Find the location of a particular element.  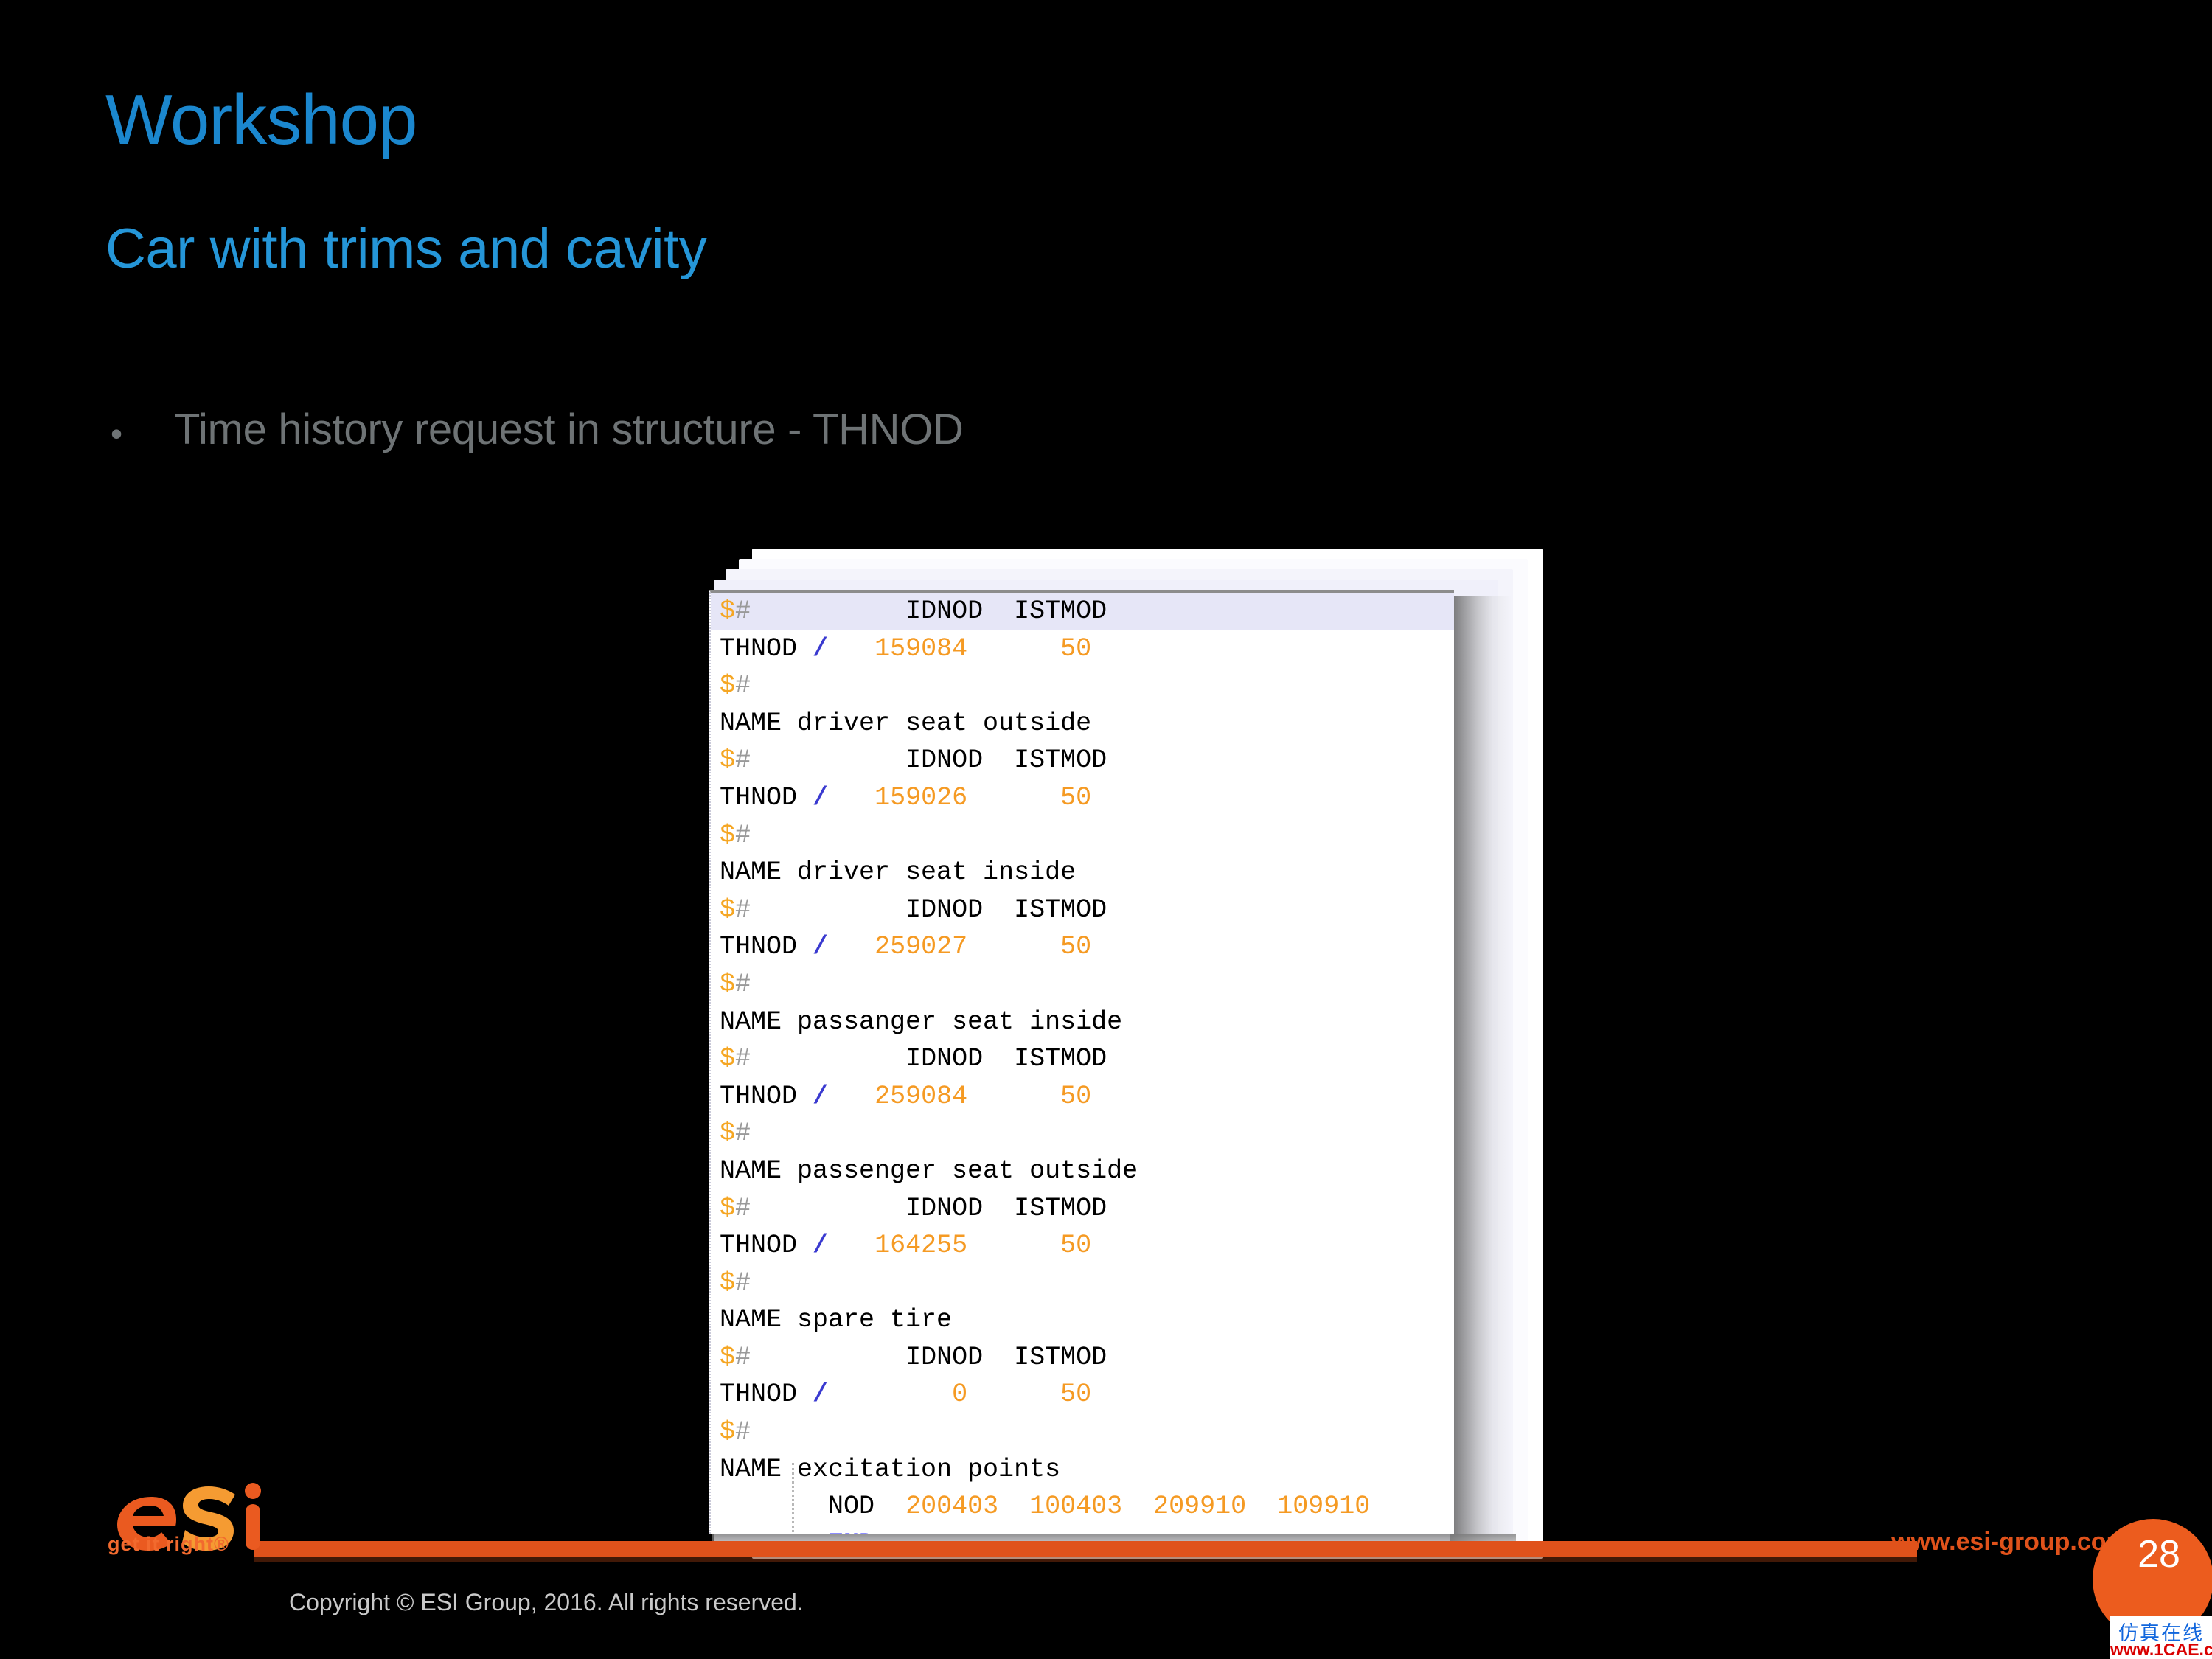

page-number-label: 28 is located at coordinates (2159, 1554).